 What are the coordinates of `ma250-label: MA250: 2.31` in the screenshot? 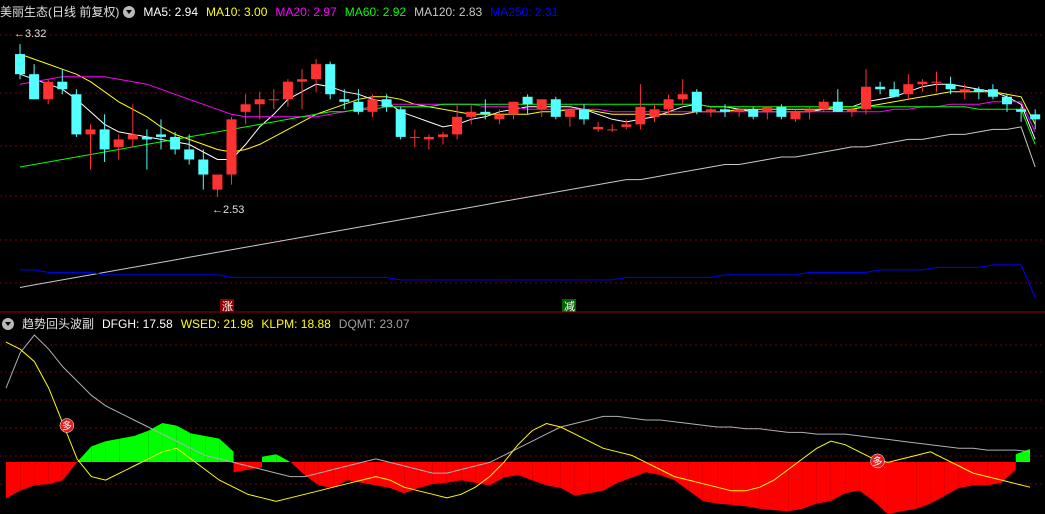 It's located at (524, 12).